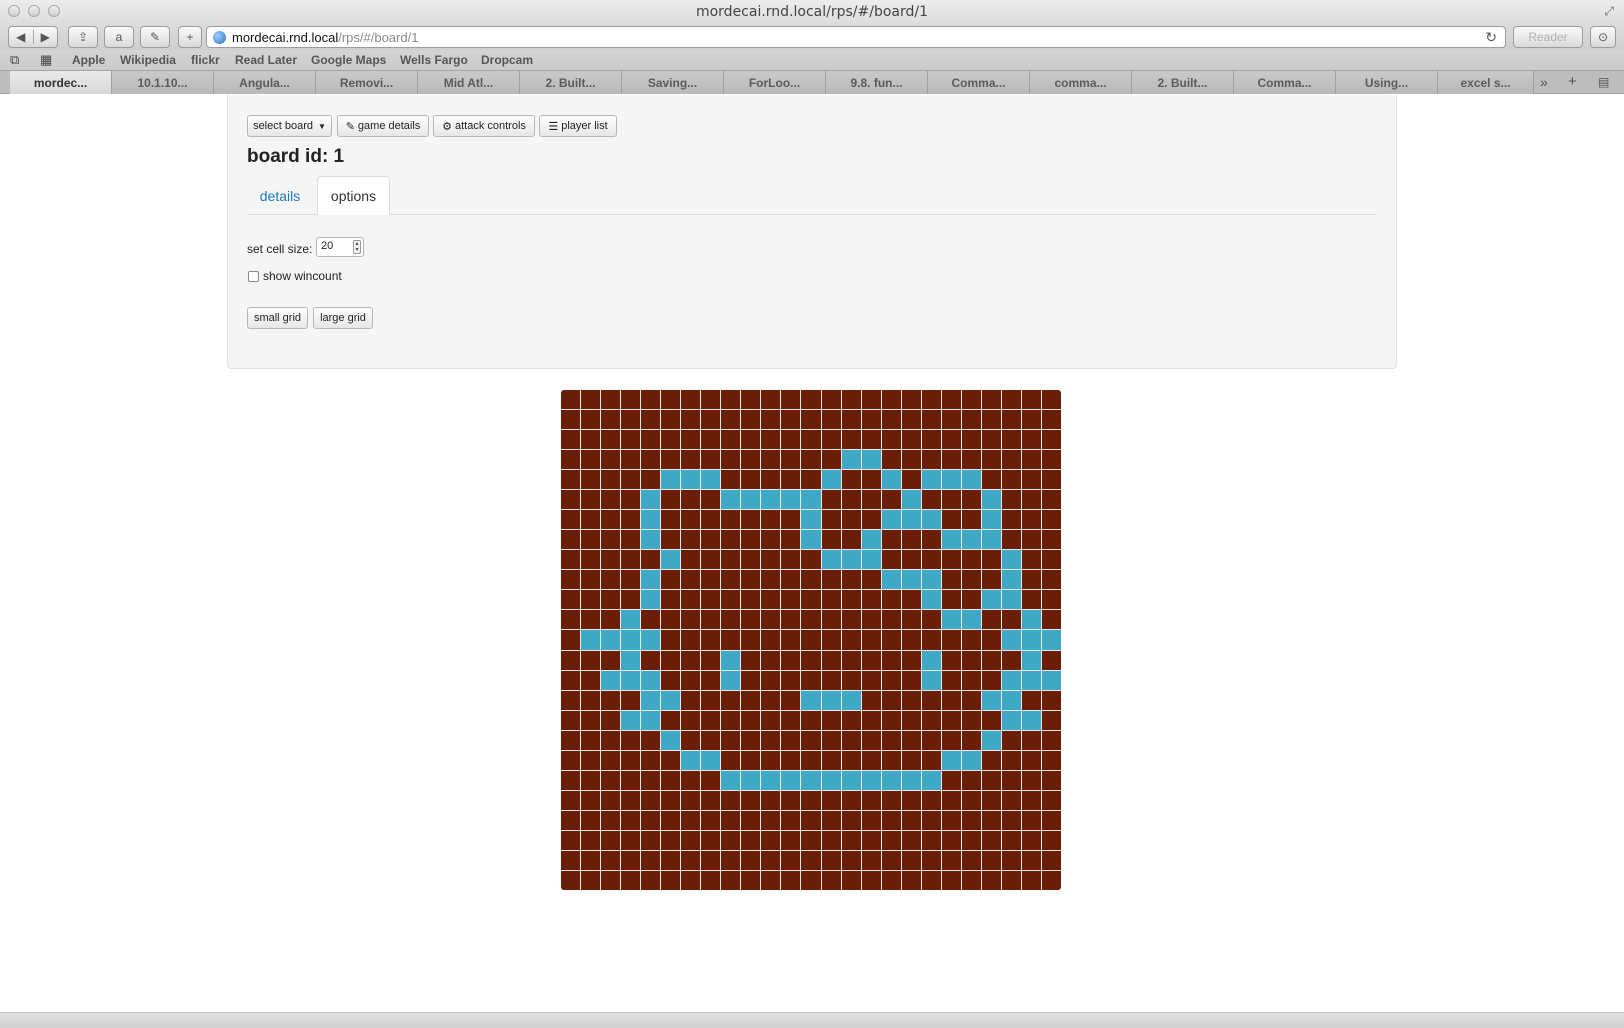  I want to click on downloads-button: ⊙, so click(1603, 37).